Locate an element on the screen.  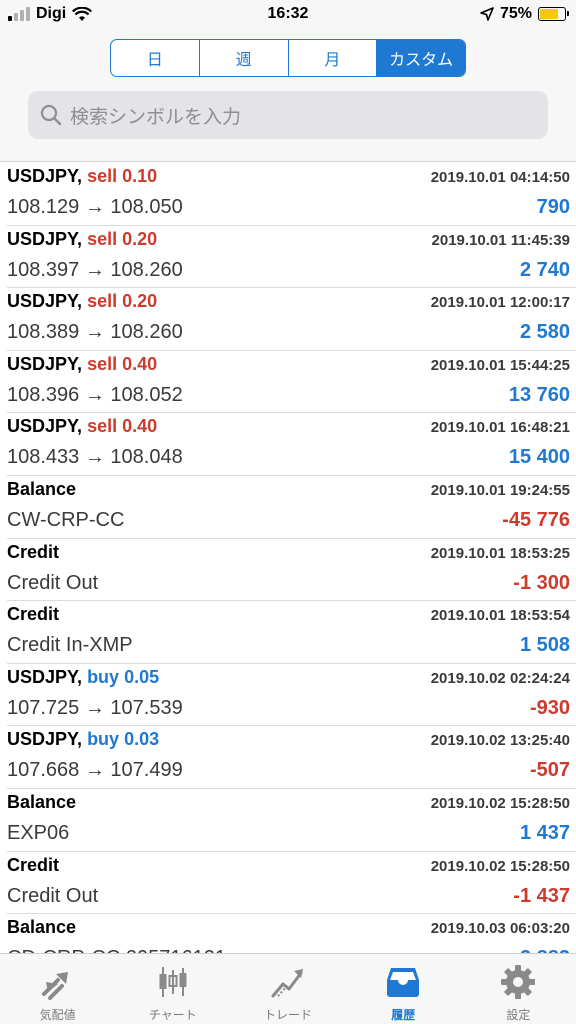
tab-quotes: 気配値 is located at coordinates (57, 989).